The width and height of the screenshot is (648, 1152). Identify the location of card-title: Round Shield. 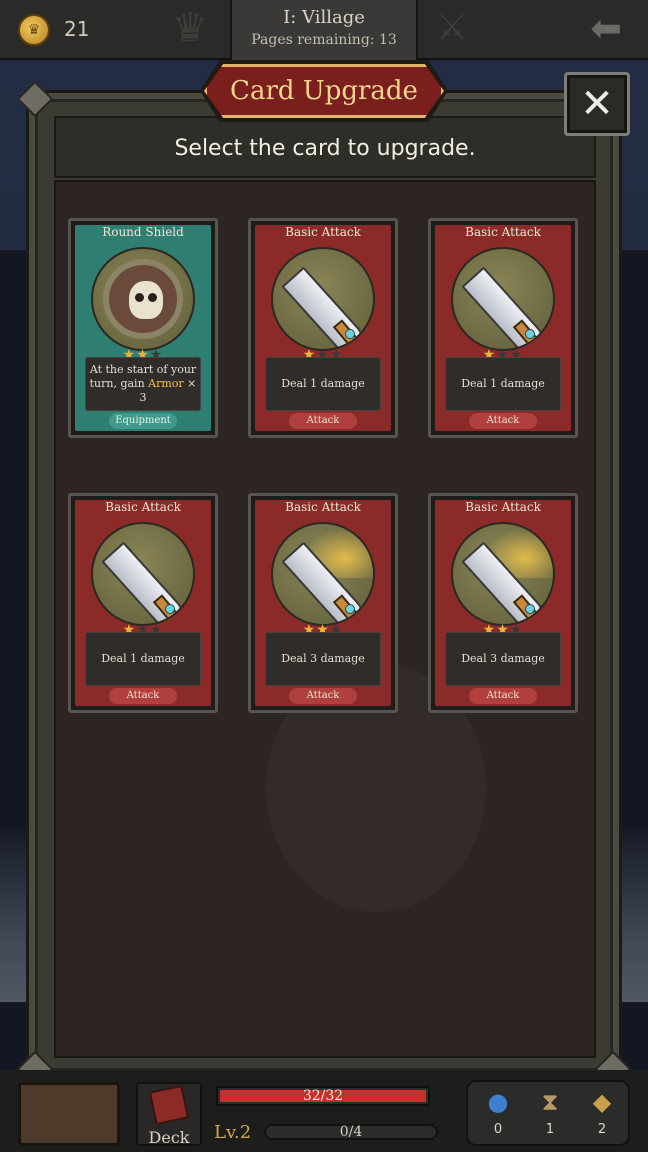
(143, 232).